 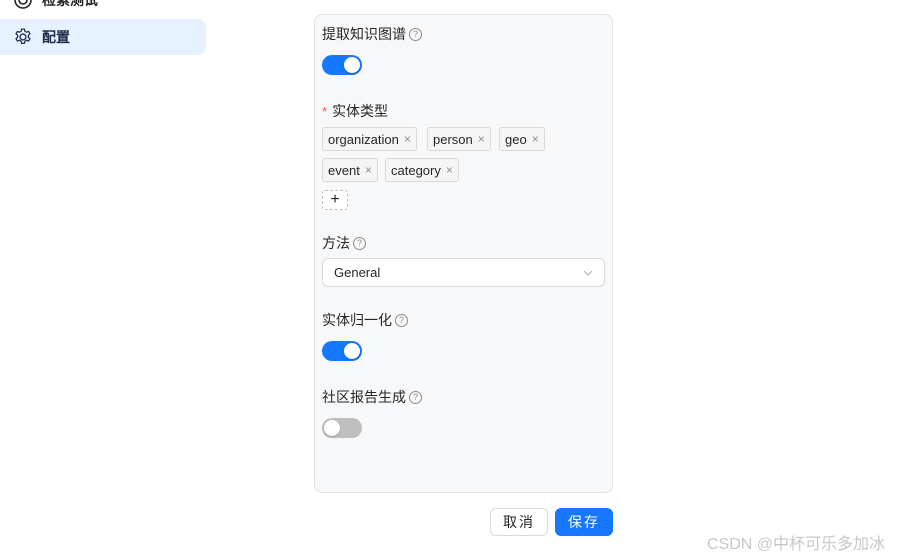 I want to click on method-select: General, so click(x=463, y=272).